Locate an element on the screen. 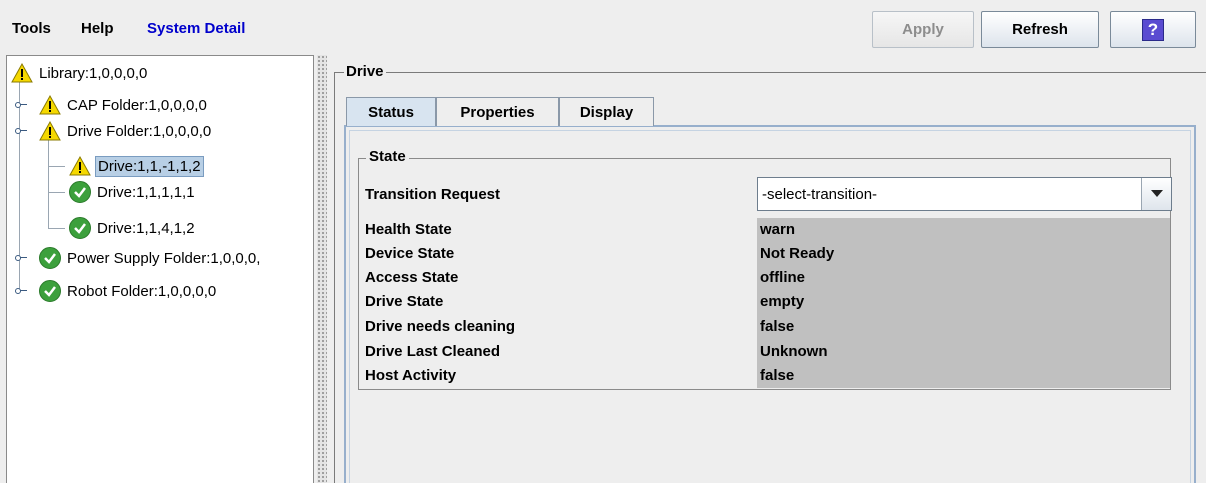 The image size is (1206, 483). menu-tools: Tools is located at coordinates (31, 28).